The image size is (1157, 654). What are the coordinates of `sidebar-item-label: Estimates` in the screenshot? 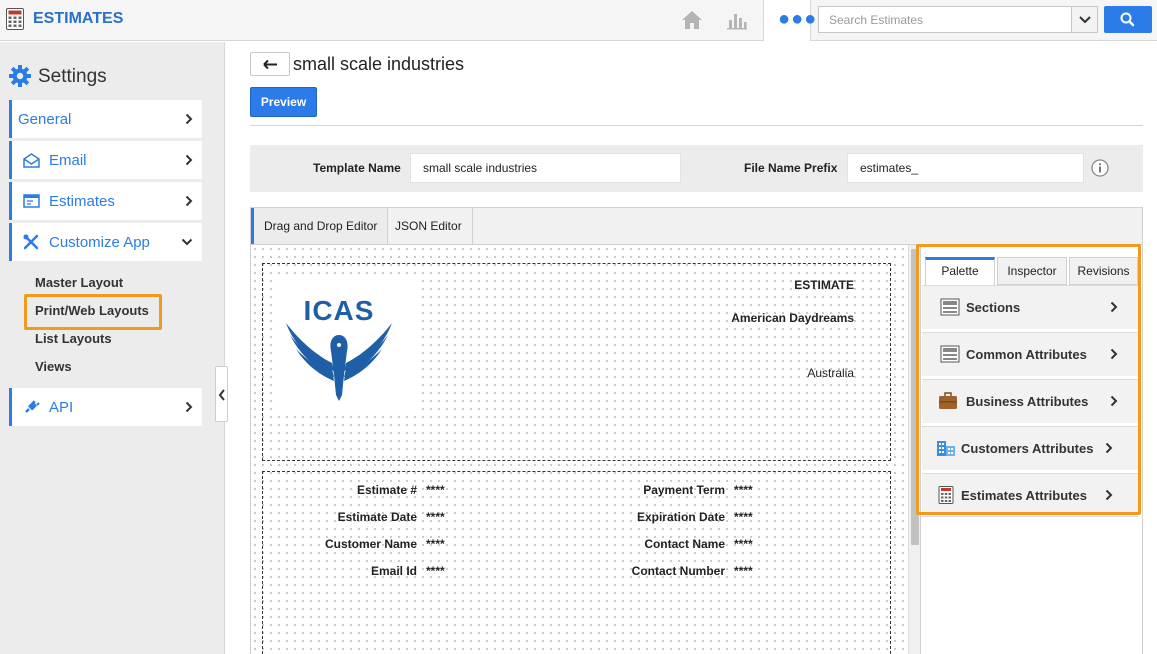 It's located at (82, 201).